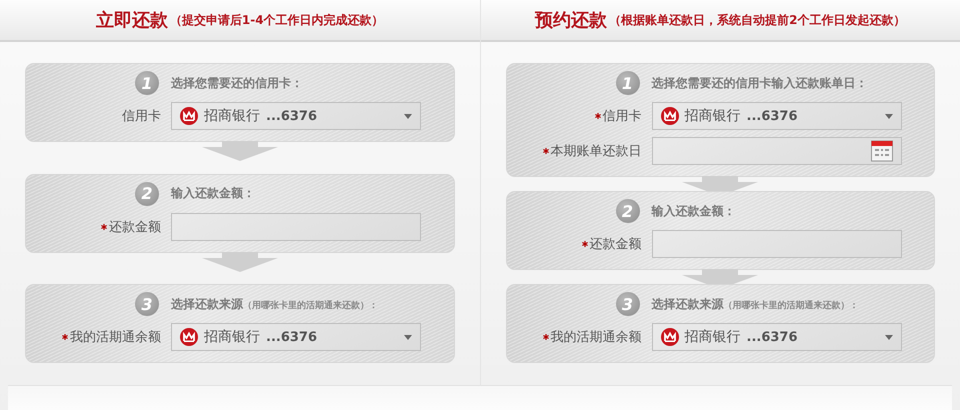 This screenshot has height=410, width=960. What do you see at coordinates (881, 151) in the screenshot?
I see `calendar-icon` at bounding box center [881, 151].